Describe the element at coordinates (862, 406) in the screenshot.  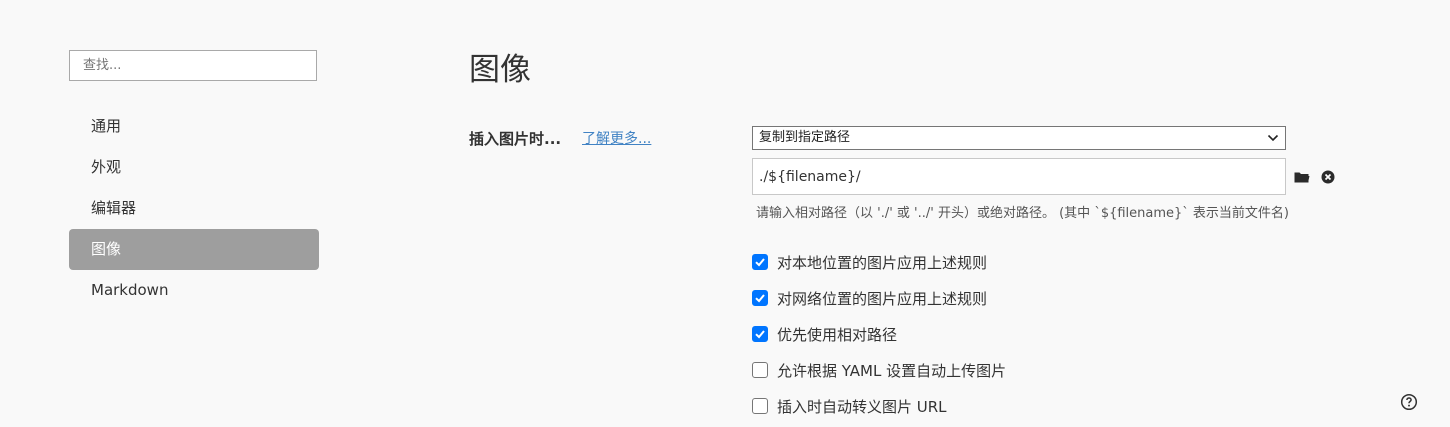
I see `option-label: 插入时自动转义图片 URL` at that location.